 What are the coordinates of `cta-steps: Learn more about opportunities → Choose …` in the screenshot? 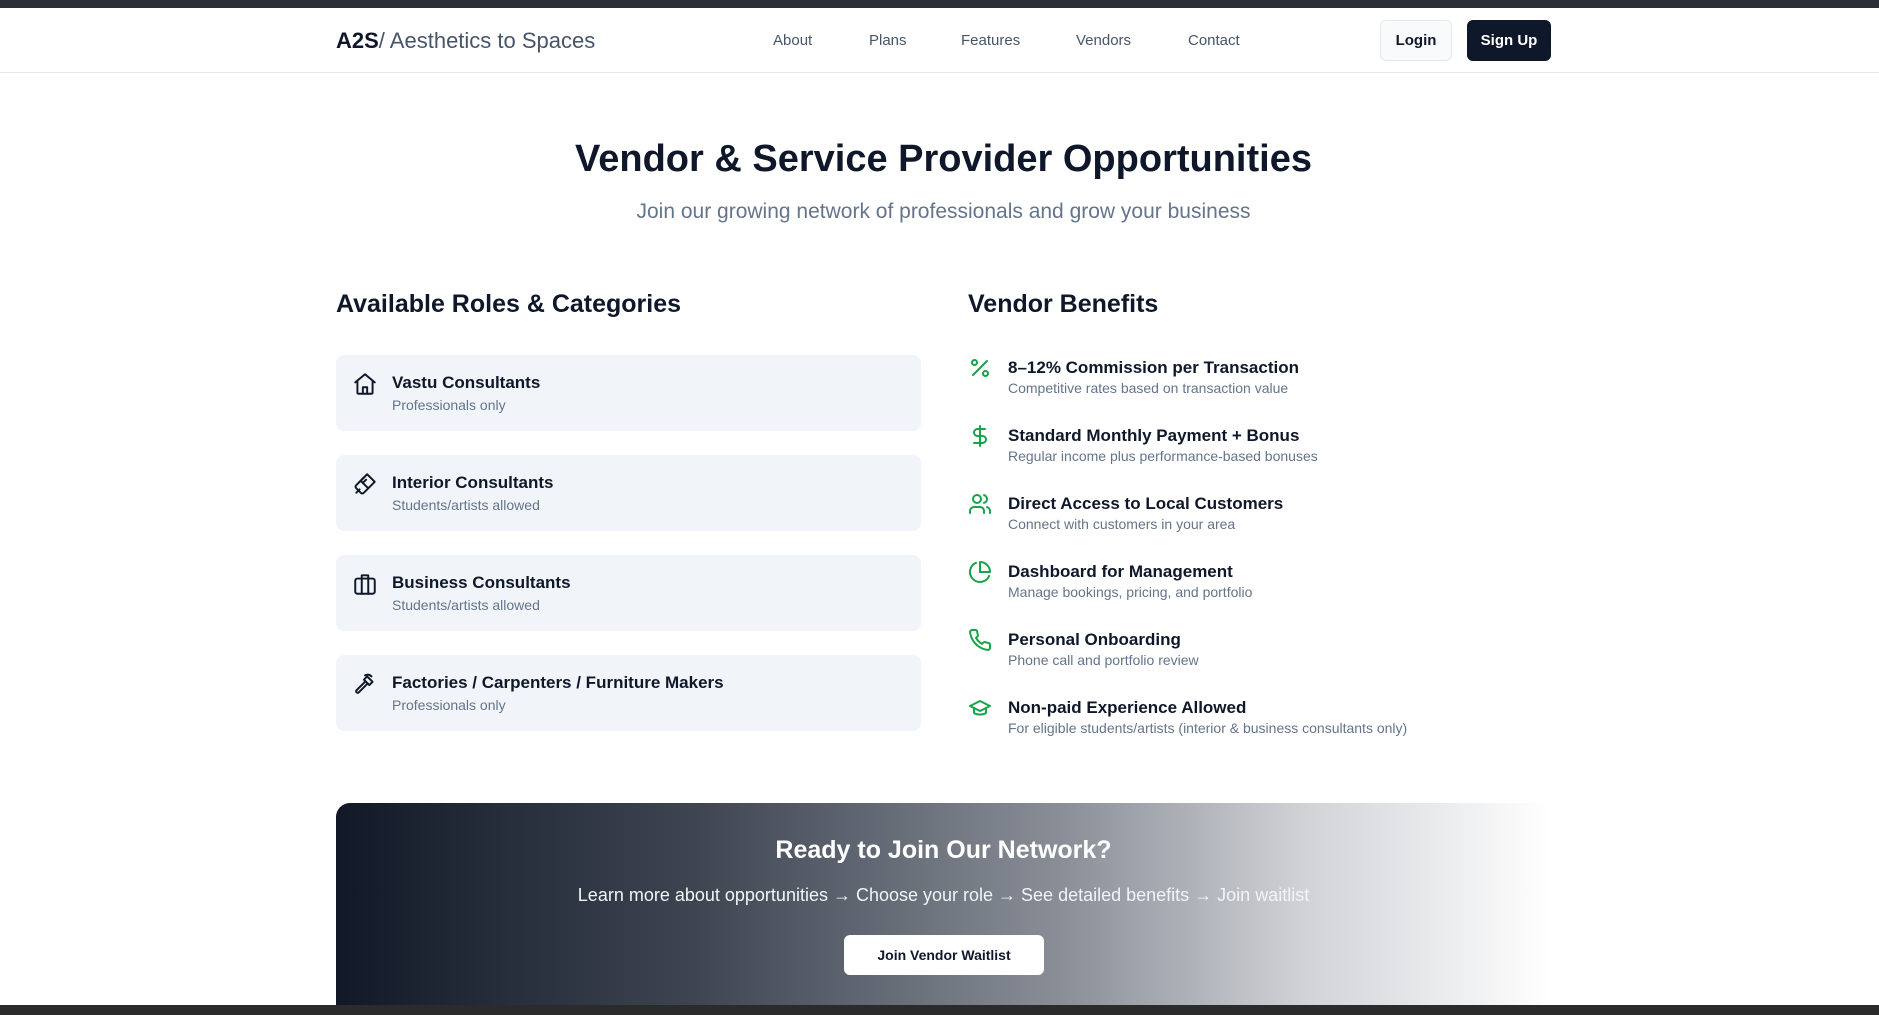 It's located at (943, 895).